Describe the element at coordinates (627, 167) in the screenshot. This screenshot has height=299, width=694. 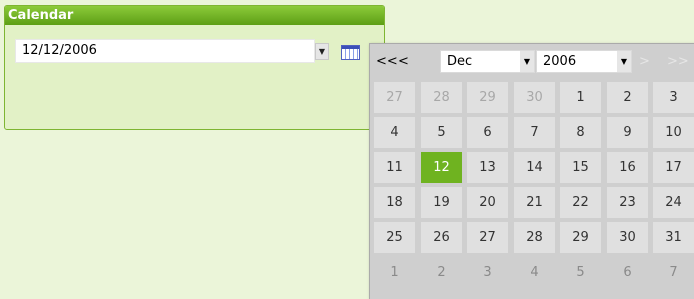
I see `calendar-day: 16` at that location.